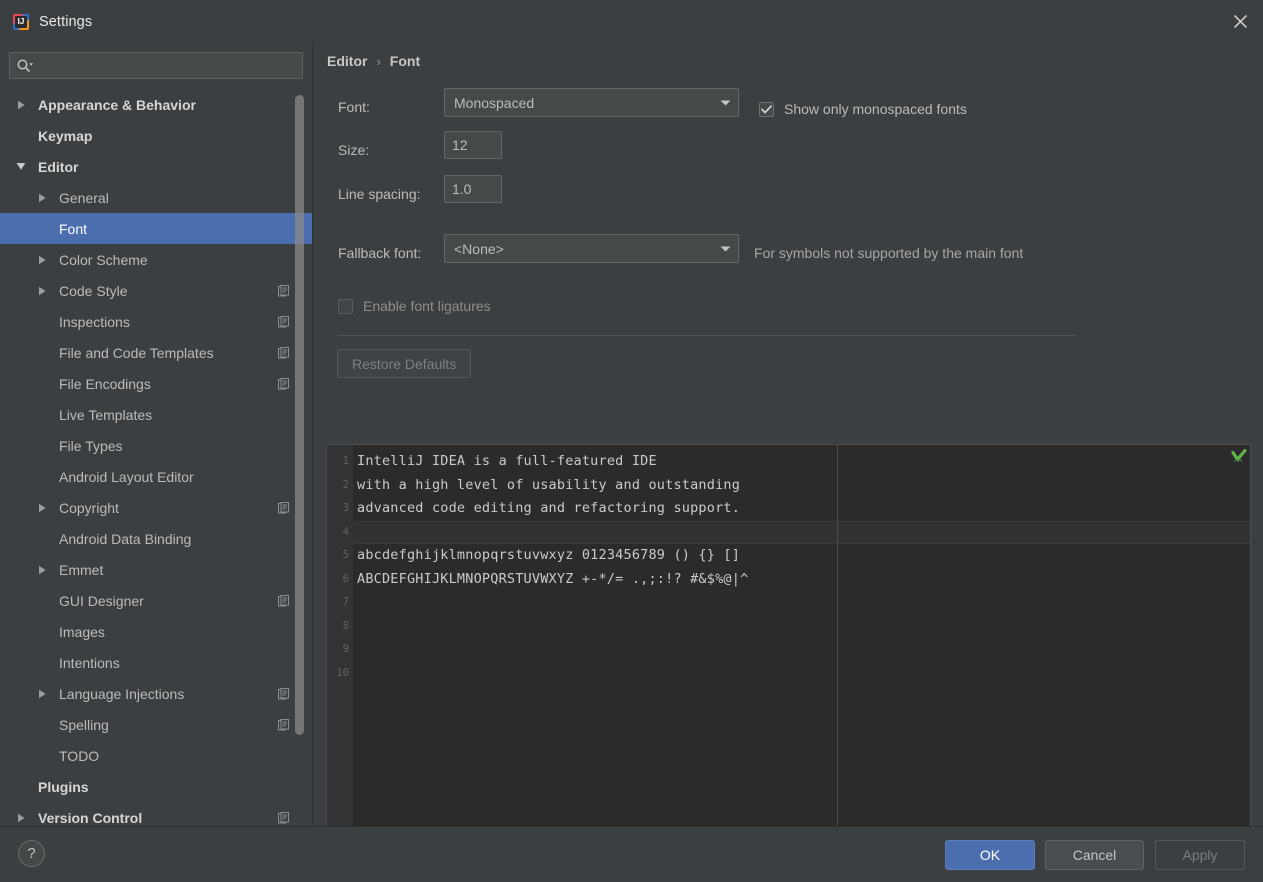 This screenshot has width=1263, height=882. Describe the element at coordinates (473, 189) in the screenshot. I see `line-spacing-input` at that location.